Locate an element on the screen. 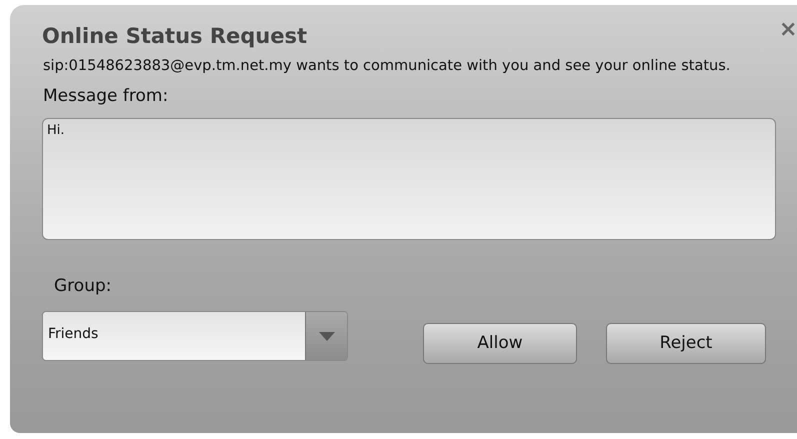 The height and width of the screenshot is (439, 797). caret-icon is located at coordinates (326, 336).